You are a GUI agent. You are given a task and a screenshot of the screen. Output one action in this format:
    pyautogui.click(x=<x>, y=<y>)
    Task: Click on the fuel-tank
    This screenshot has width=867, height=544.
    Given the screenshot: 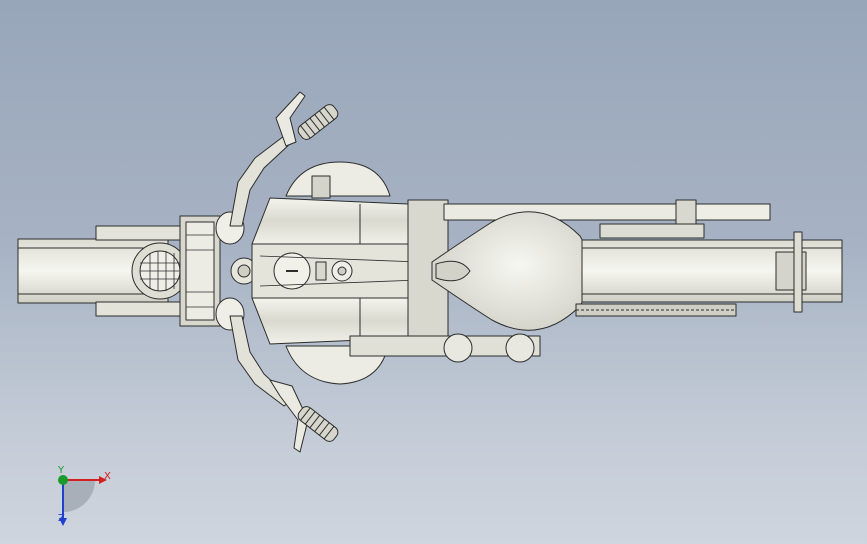 What is the action you would take?
    pyautogui.click(x=342, y=271)
    